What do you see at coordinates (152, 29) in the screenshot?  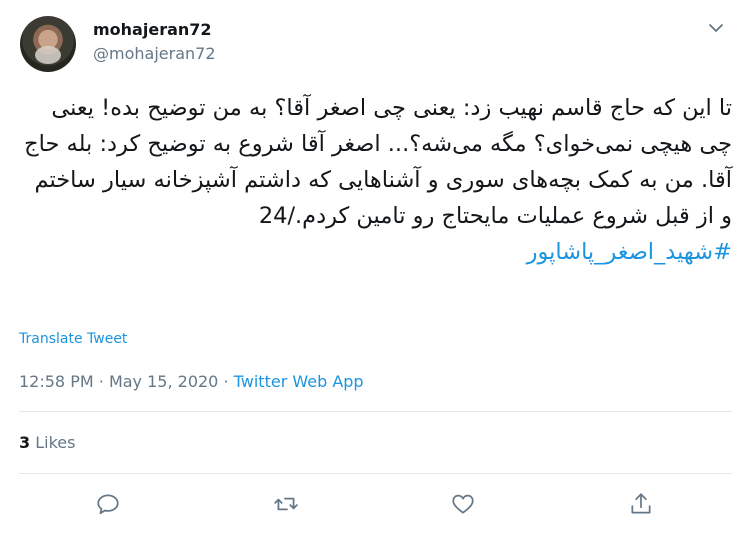 I see `author-display-name: mohajeran72` at bounding box center [152, 29].